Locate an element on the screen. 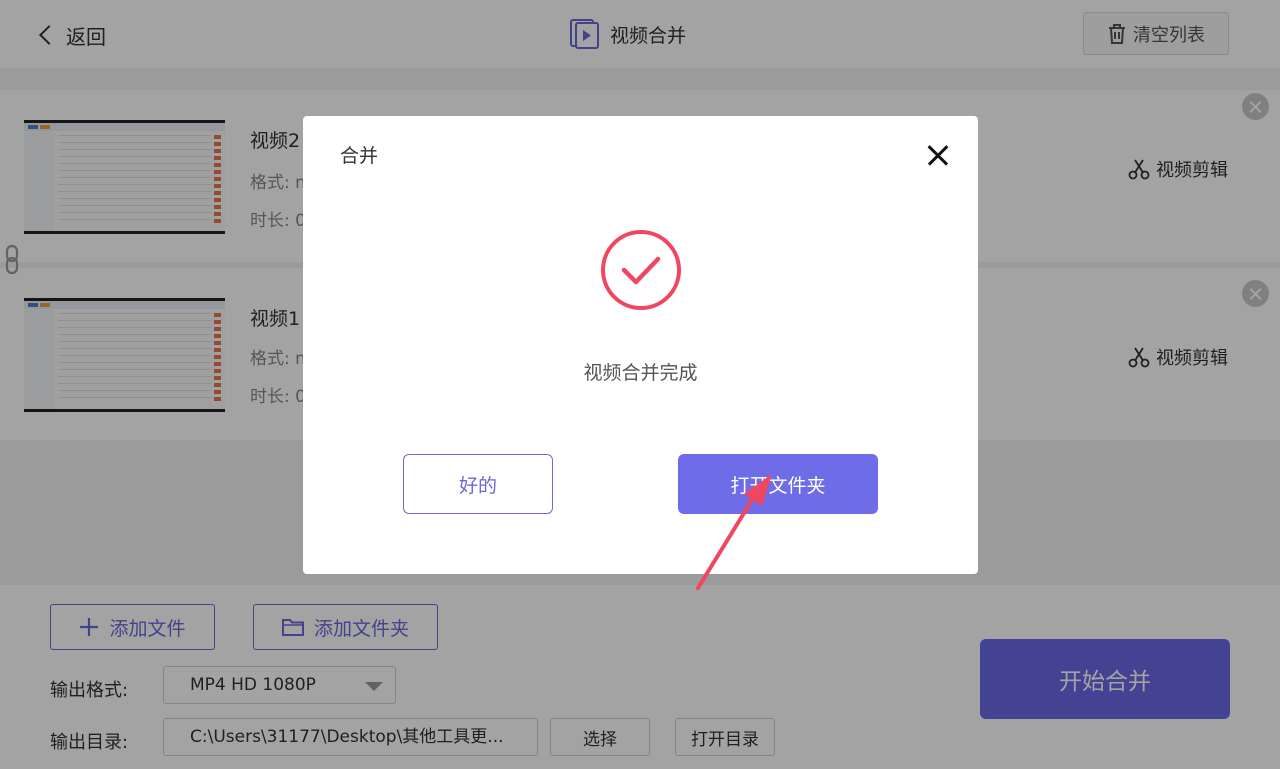 This screenshot has height=769, width=1280. close-icon is located at coordinates (938, 155).